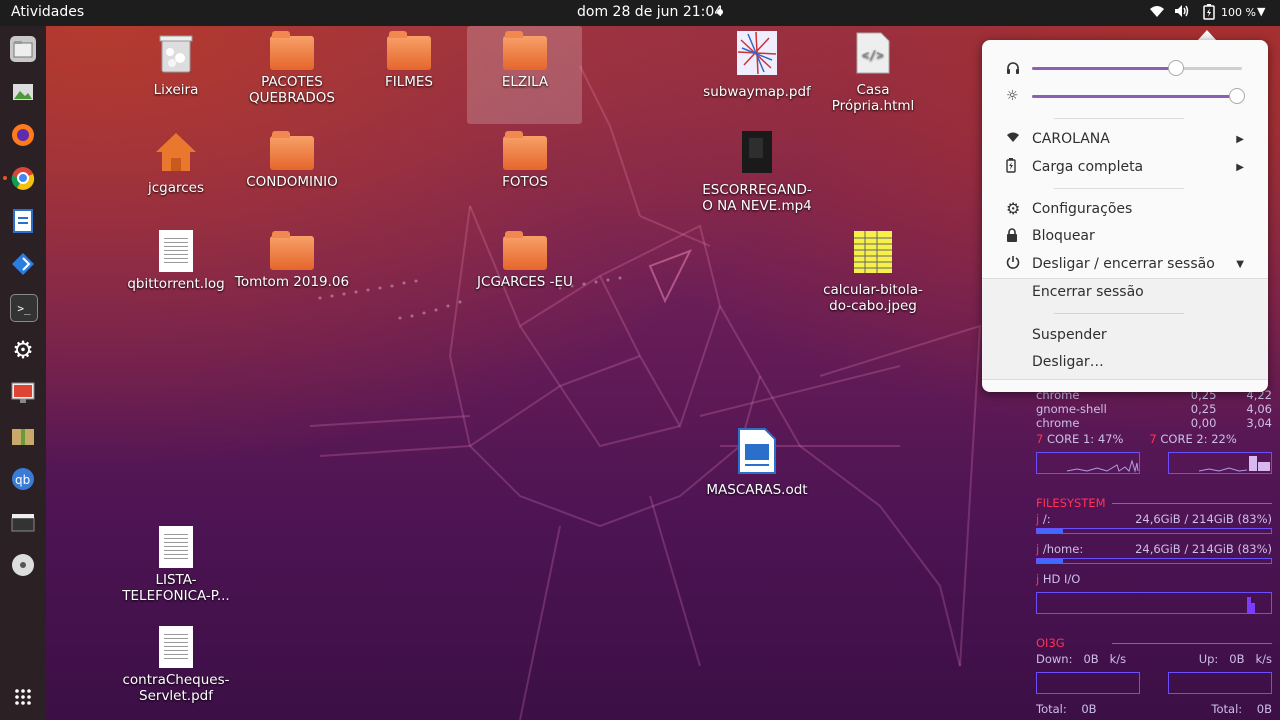  What do you see at coordinates (1069, 335) in the screenshot?
I see `suspend-menu-item: Suspender` at bounding box center [1069, 335].